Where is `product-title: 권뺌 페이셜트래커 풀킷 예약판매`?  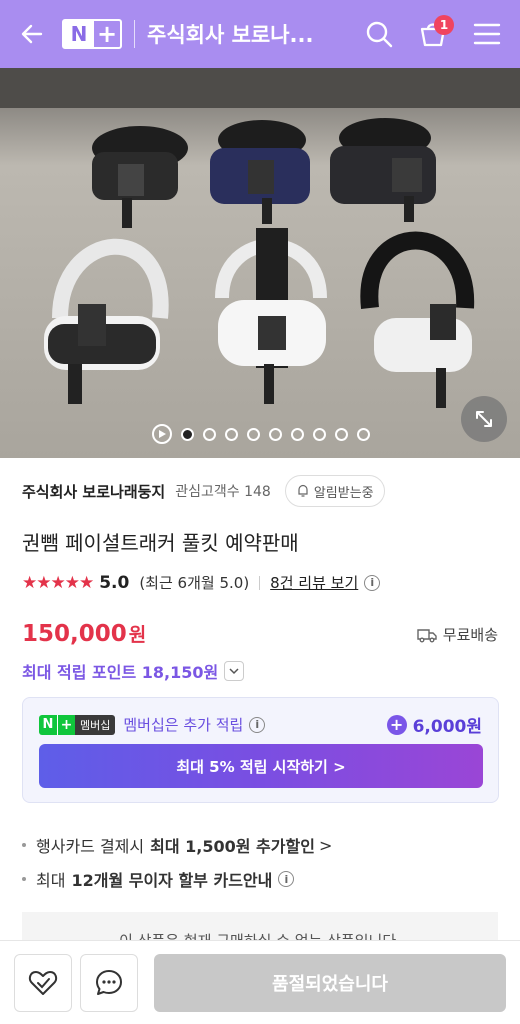
product-title: 권뺌 페이셜트래커 풀킷 예약판매 is located at coordinates (160, 543).